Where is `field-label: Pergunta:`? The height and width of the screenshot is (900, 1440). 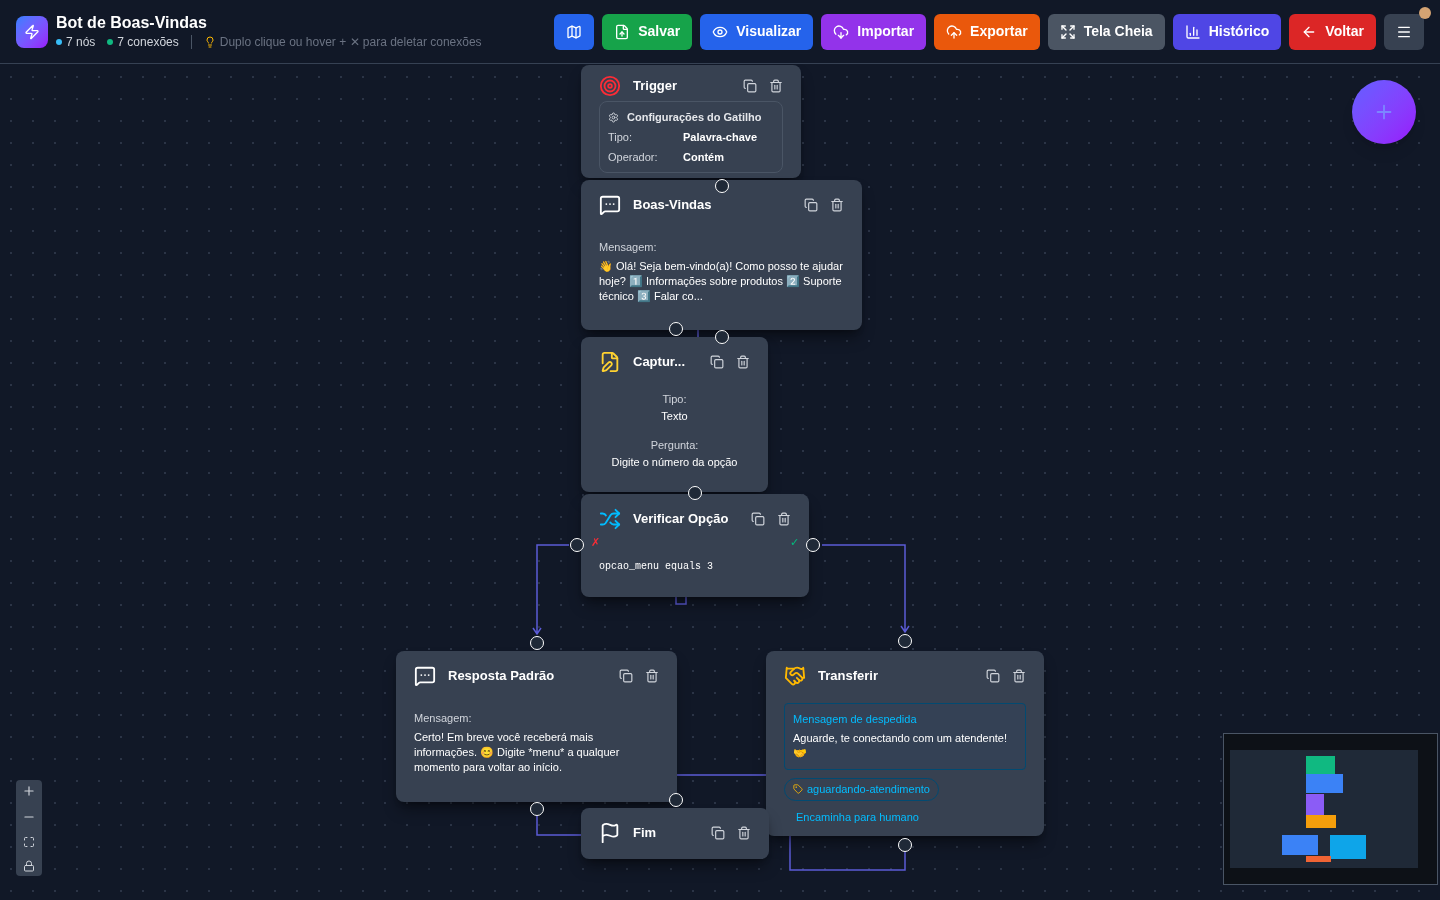 field-label: Pergunta: is located at coordinates (674, 445).